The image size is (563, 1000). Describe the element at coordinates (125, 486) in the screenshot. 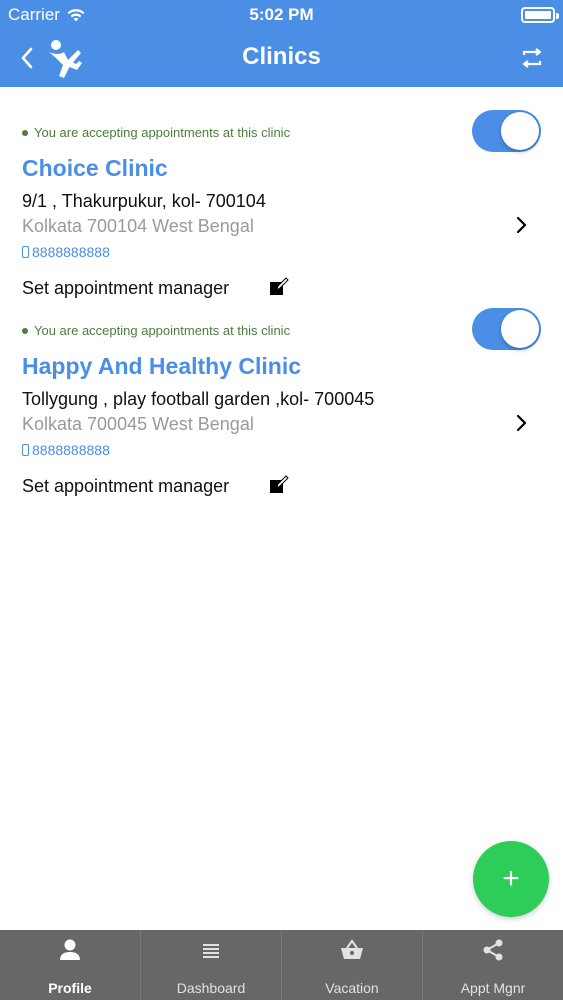

I see `set-manager-label: Set appointment manager` at that location.